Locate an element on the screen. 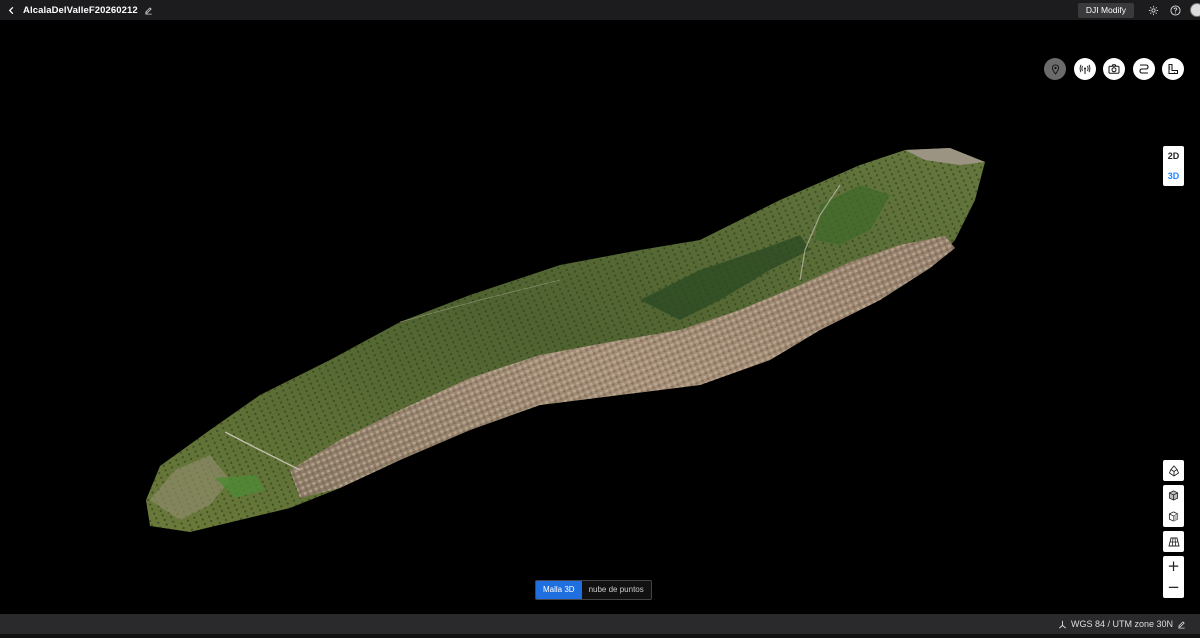 This screenshot has height=638, width=1200. zoom-out-button: − is located at coordinates (1173, 587).